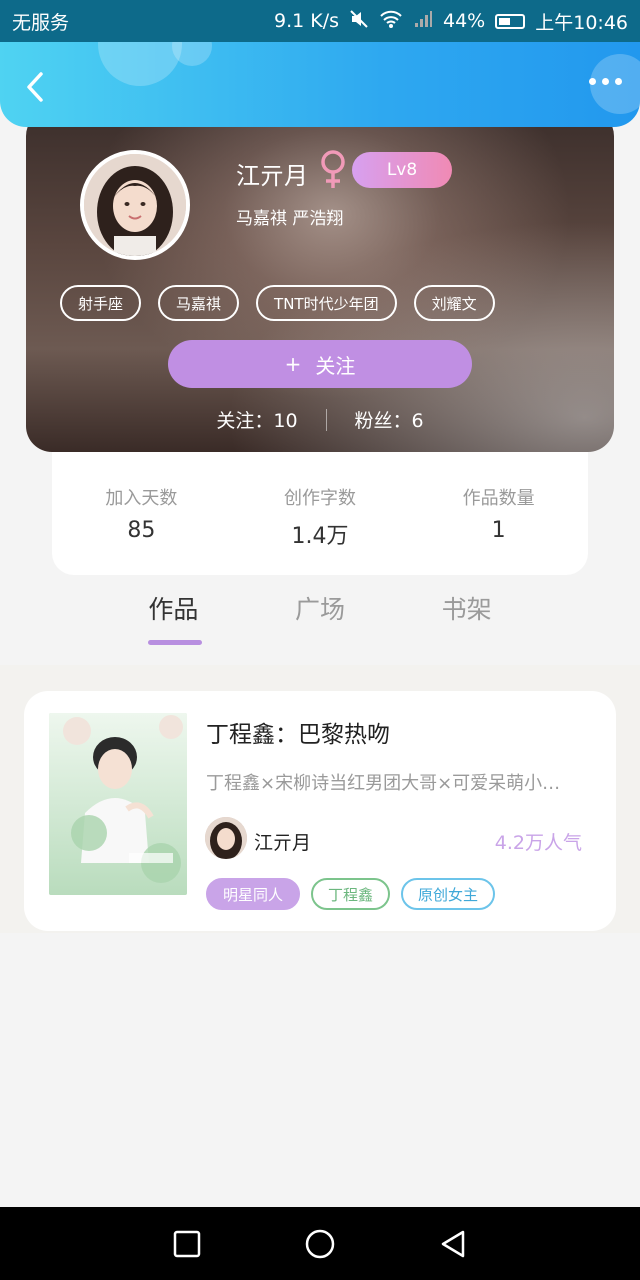 The width and height of the screenshot is (640, 1280). I want to click on top-header, so click(320, 84).